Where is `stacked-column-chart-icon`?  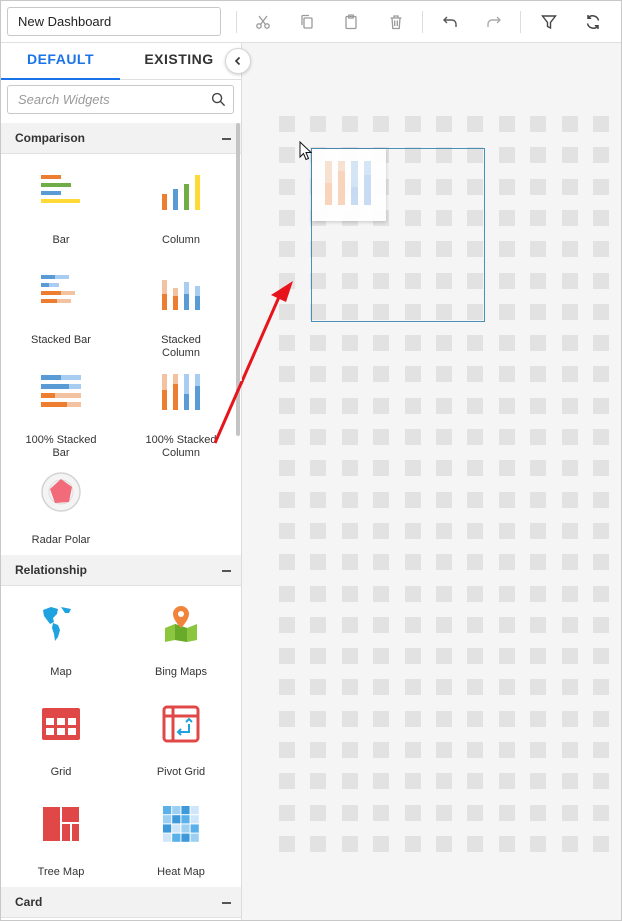 stacked-column-chart-icon is located at coordinates (348, 183).